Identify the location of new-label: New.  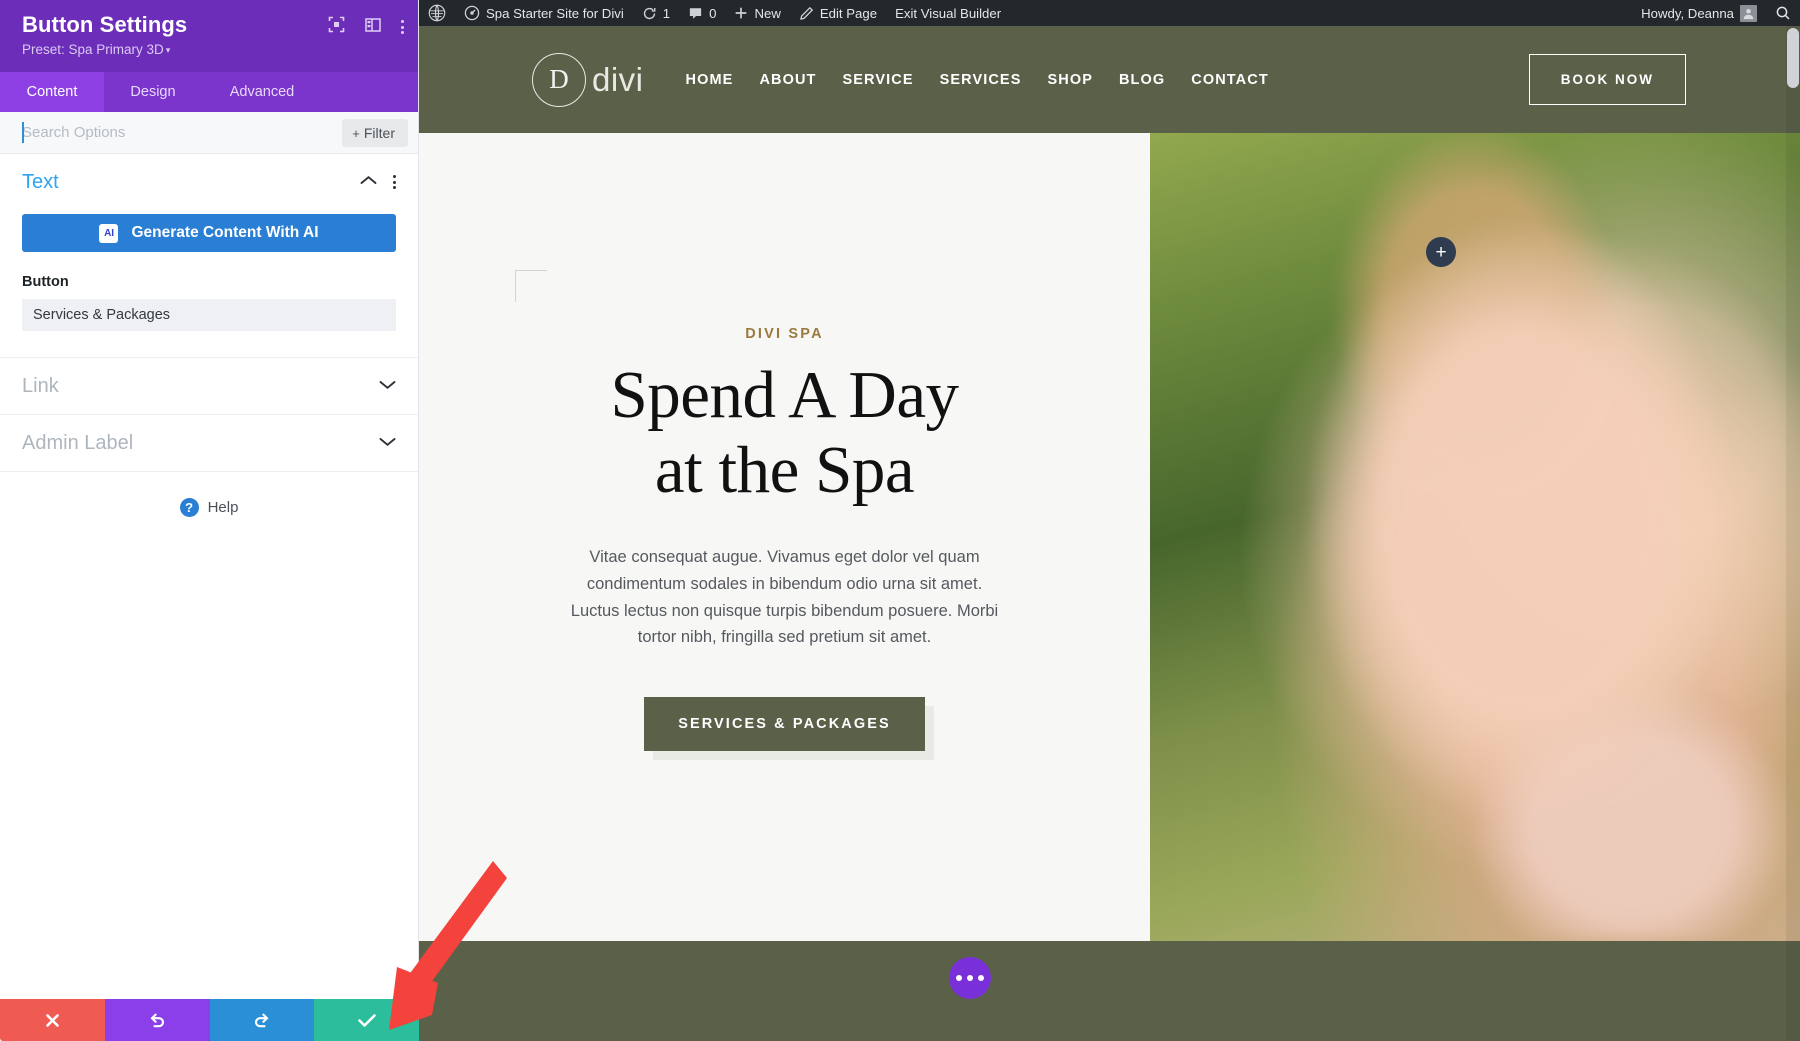
(767, 13).